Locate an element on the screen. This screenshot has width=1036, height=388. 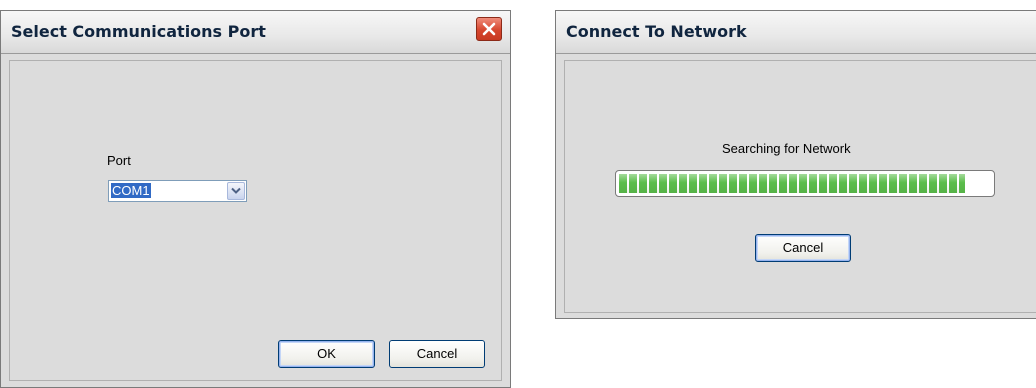
ok-button: OK is located at coordinates (326, 354).